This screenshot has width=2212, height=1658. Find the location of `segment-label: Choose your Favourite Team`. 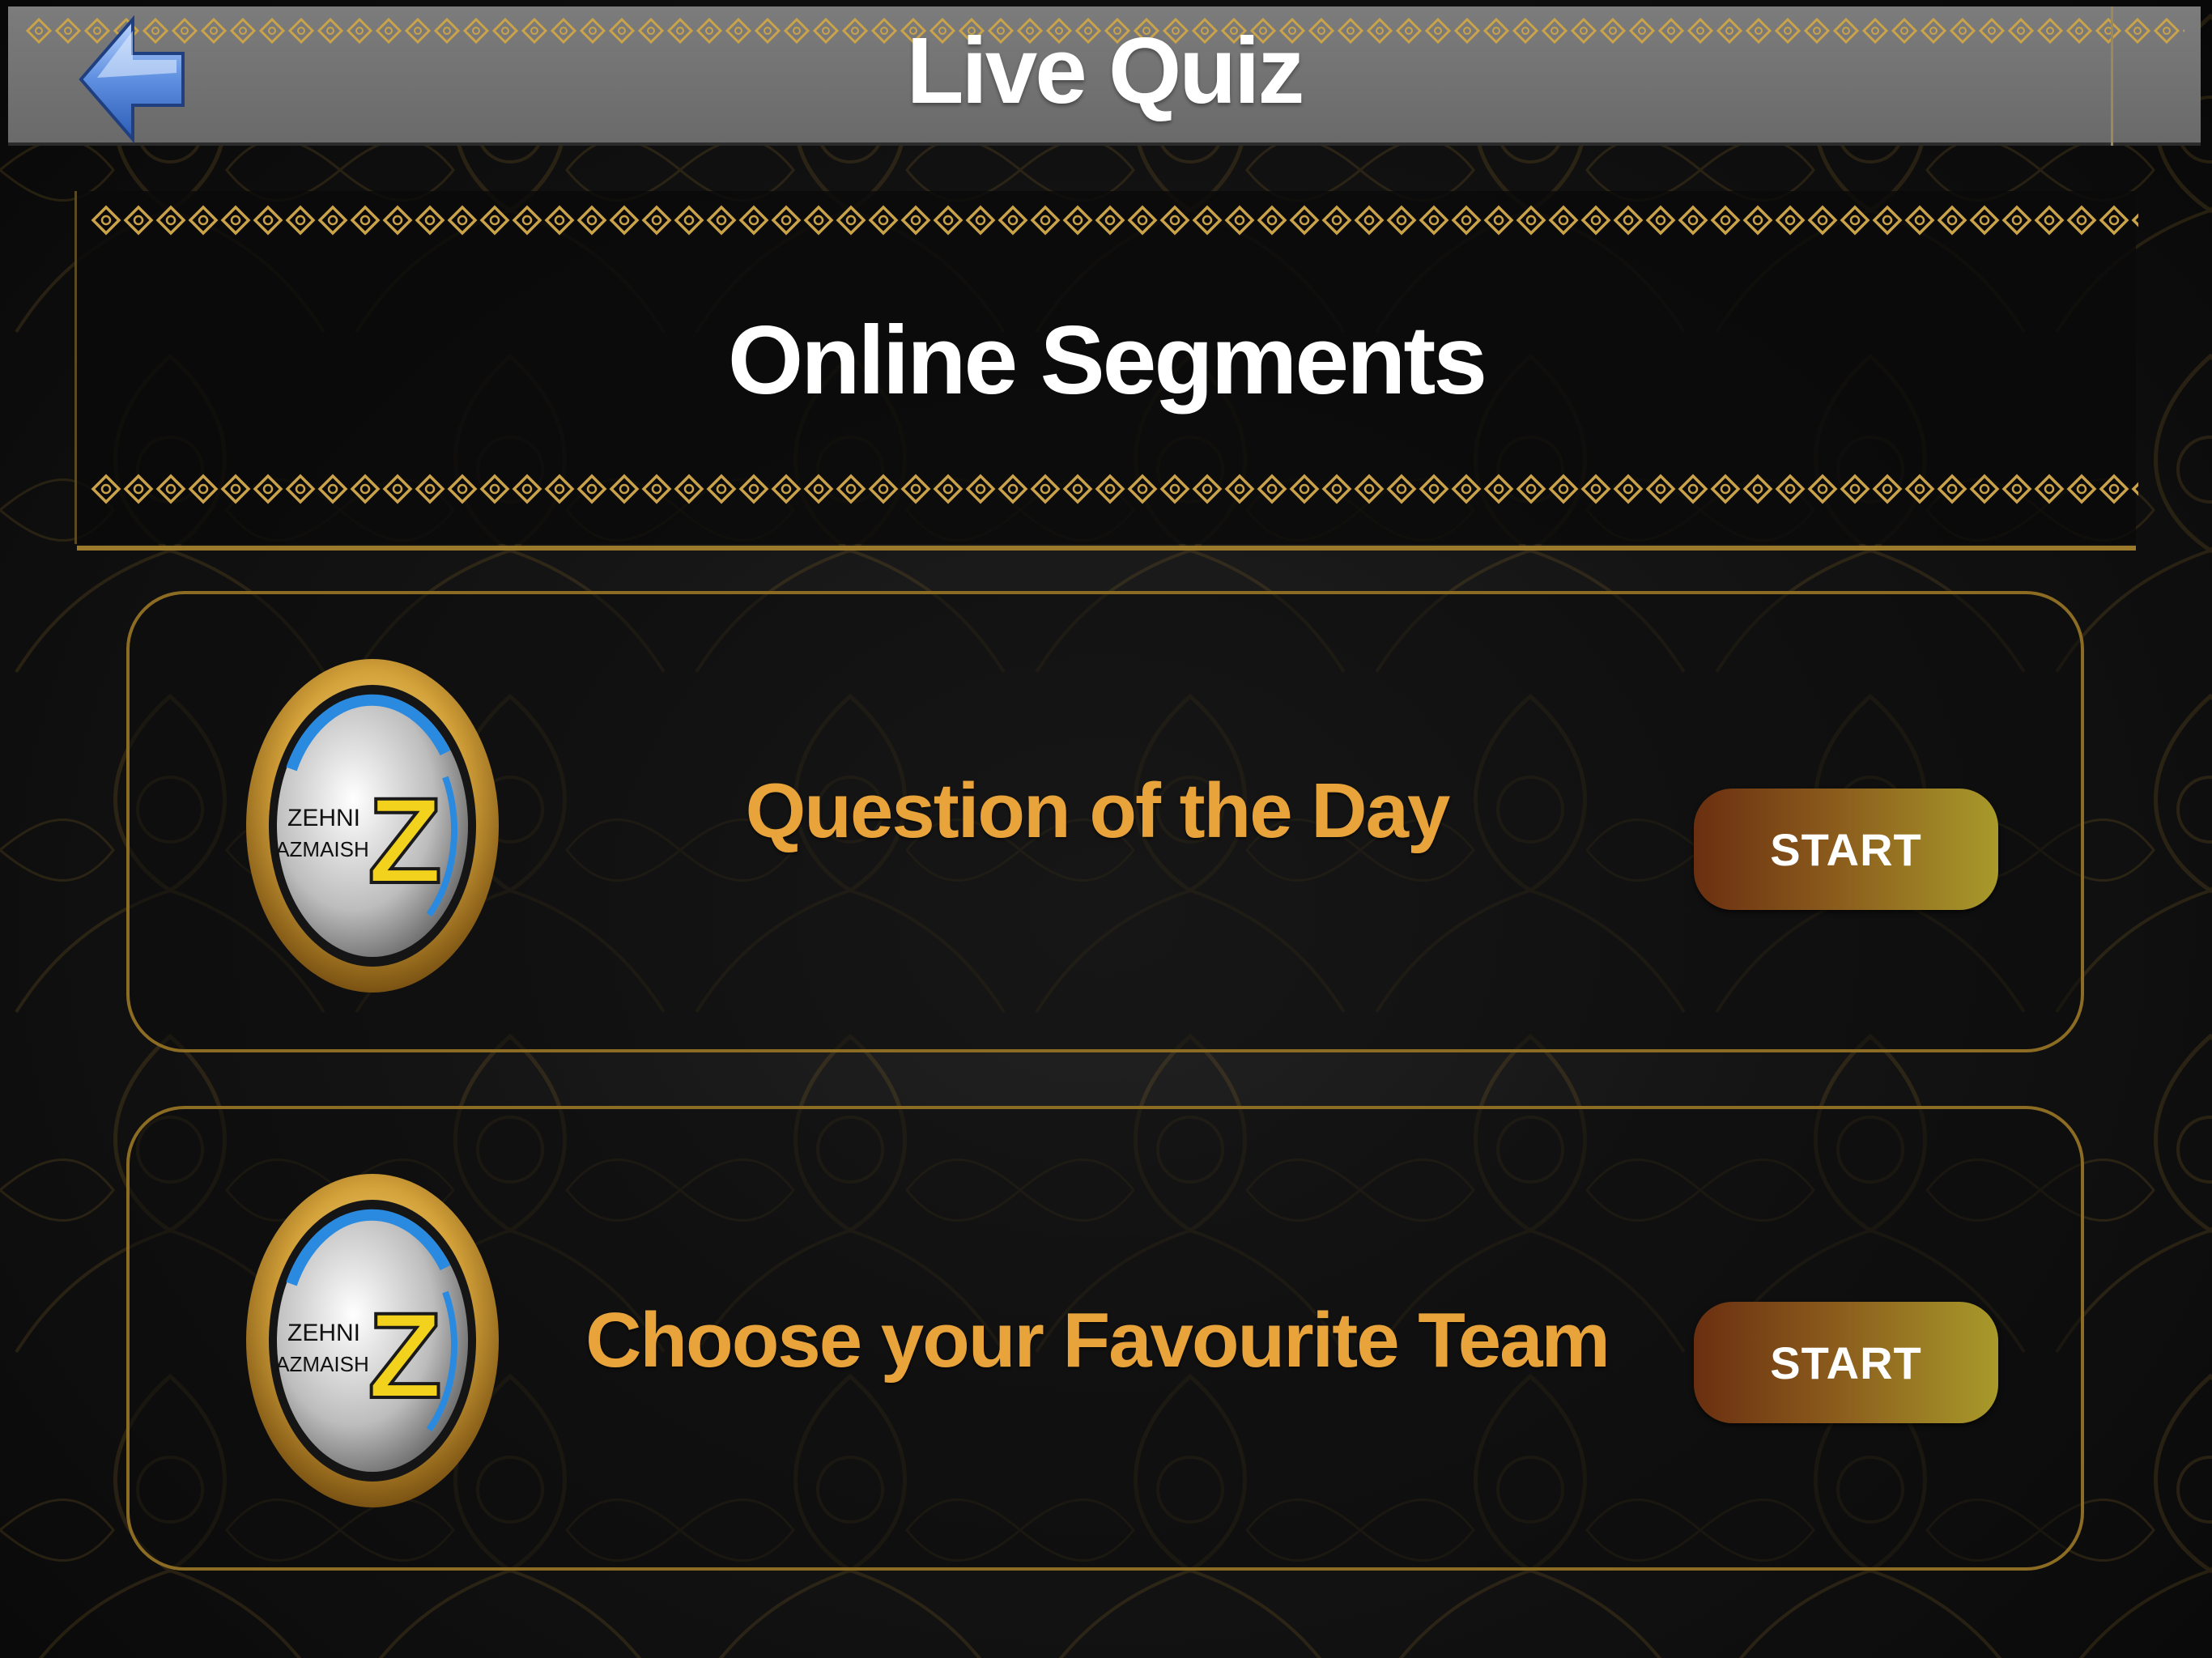

segment-label: Choose your Favourite Team is located at coordinates (1097, 1340).